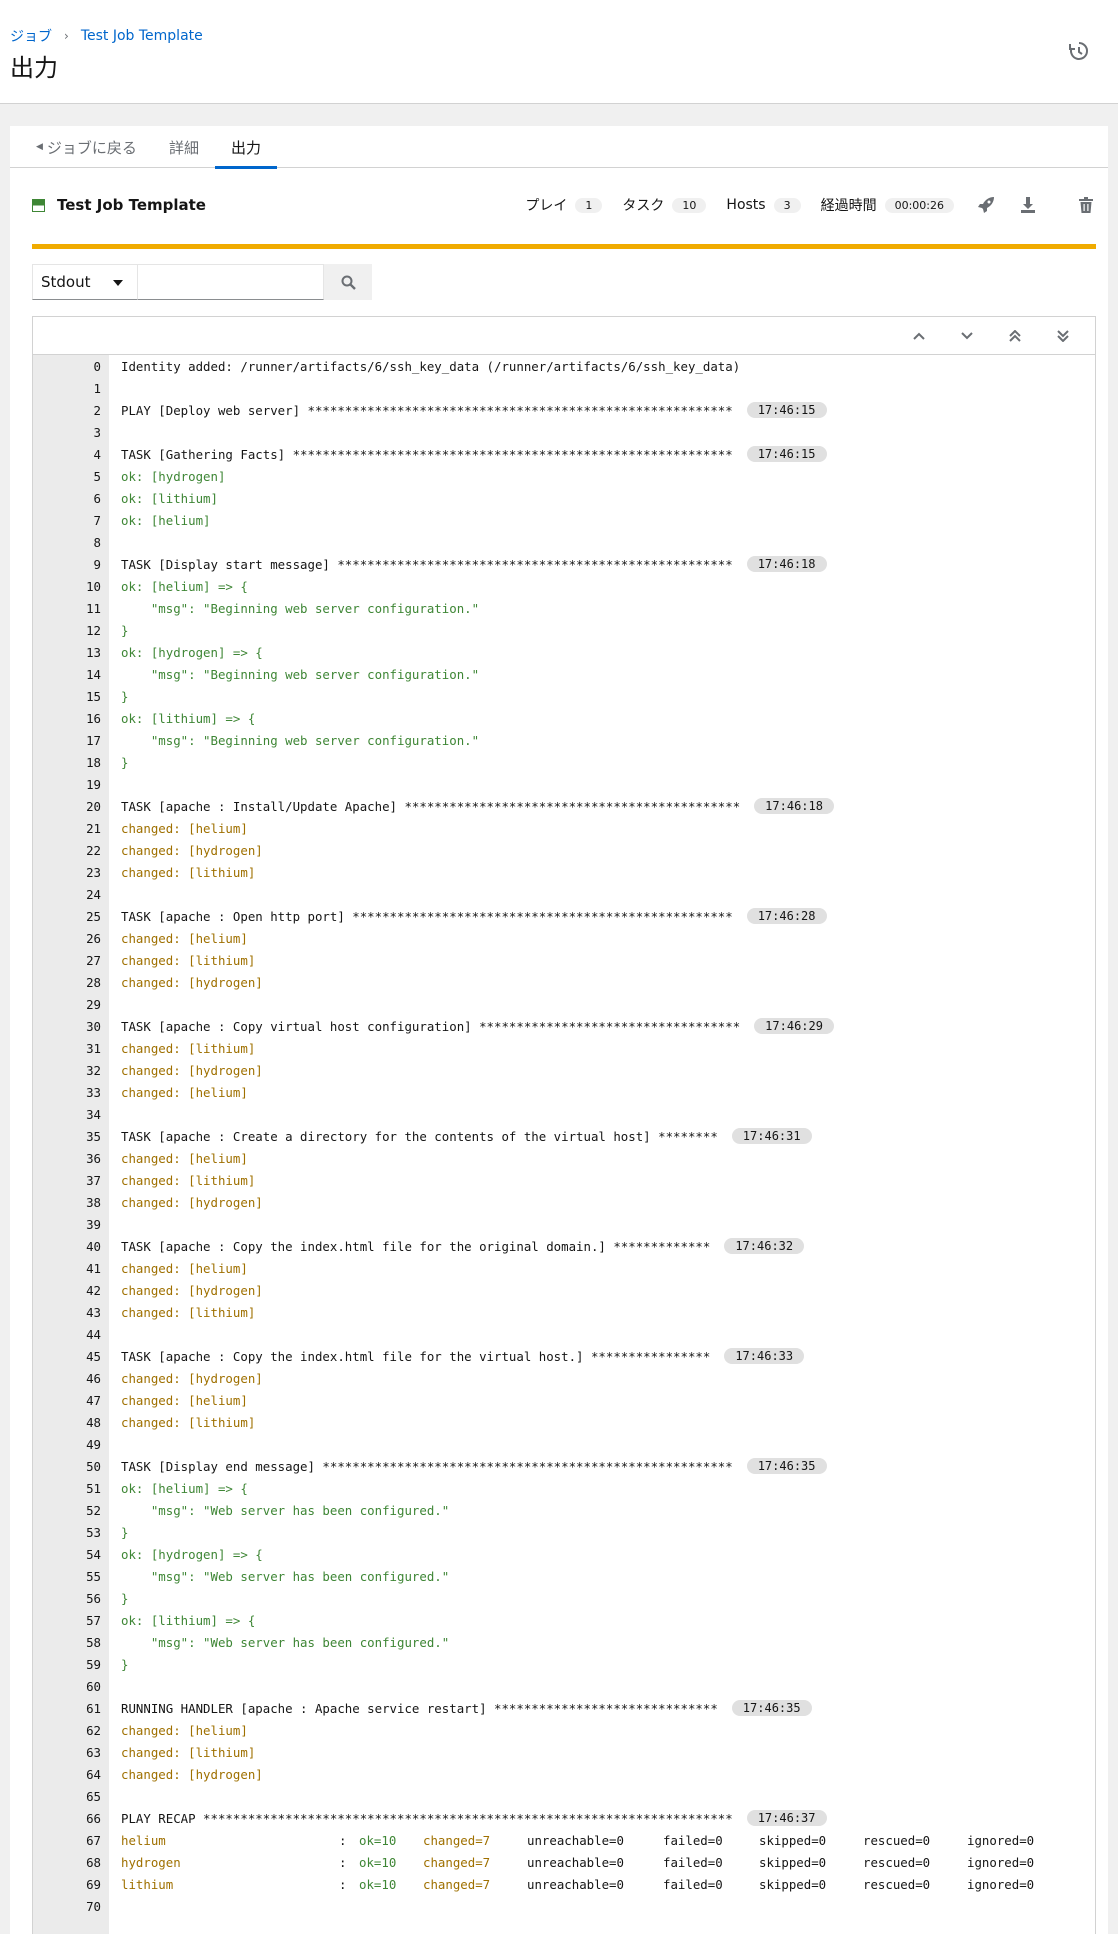 Image resolution: width=1118 pixels, height=1934 pixels. What do you see at coordinates (794, 1026) in the screenshot?
I see `timestamp-badge: 17:46:29` at bounding box center [794, 1026].